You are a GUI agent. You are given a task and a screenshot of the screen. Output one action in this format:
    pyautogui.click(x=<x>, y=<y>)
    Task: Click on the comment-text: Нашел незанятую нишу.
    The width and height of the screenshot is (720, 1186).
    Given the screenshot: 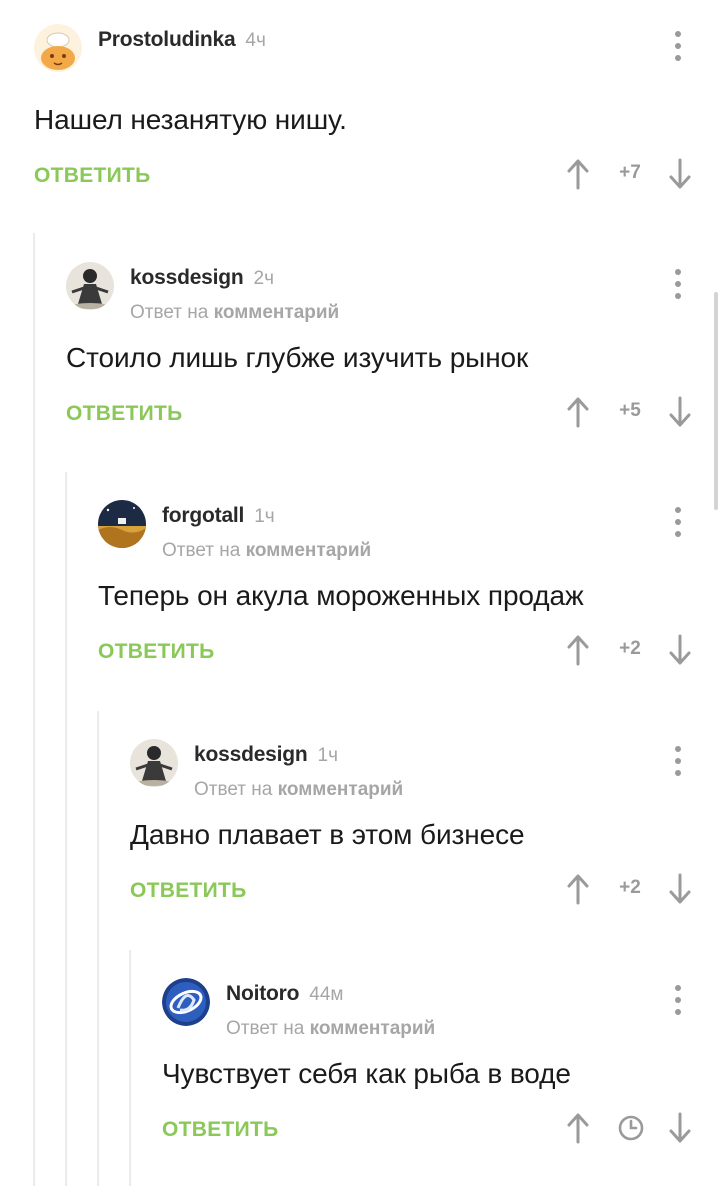 What is the action you would take?
    pyautogui.click(x=190, y=119)
    